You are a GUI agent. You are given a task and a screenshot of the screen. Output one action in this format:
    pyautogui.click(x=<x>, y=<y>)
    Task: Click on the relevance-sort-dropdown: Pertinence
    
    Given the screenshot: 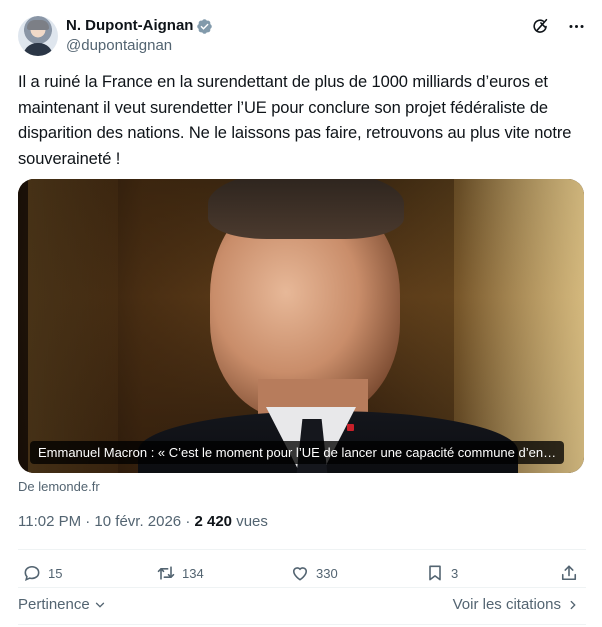 What is the action you would take?
    pyautogui.click(x=62, y=604)
    